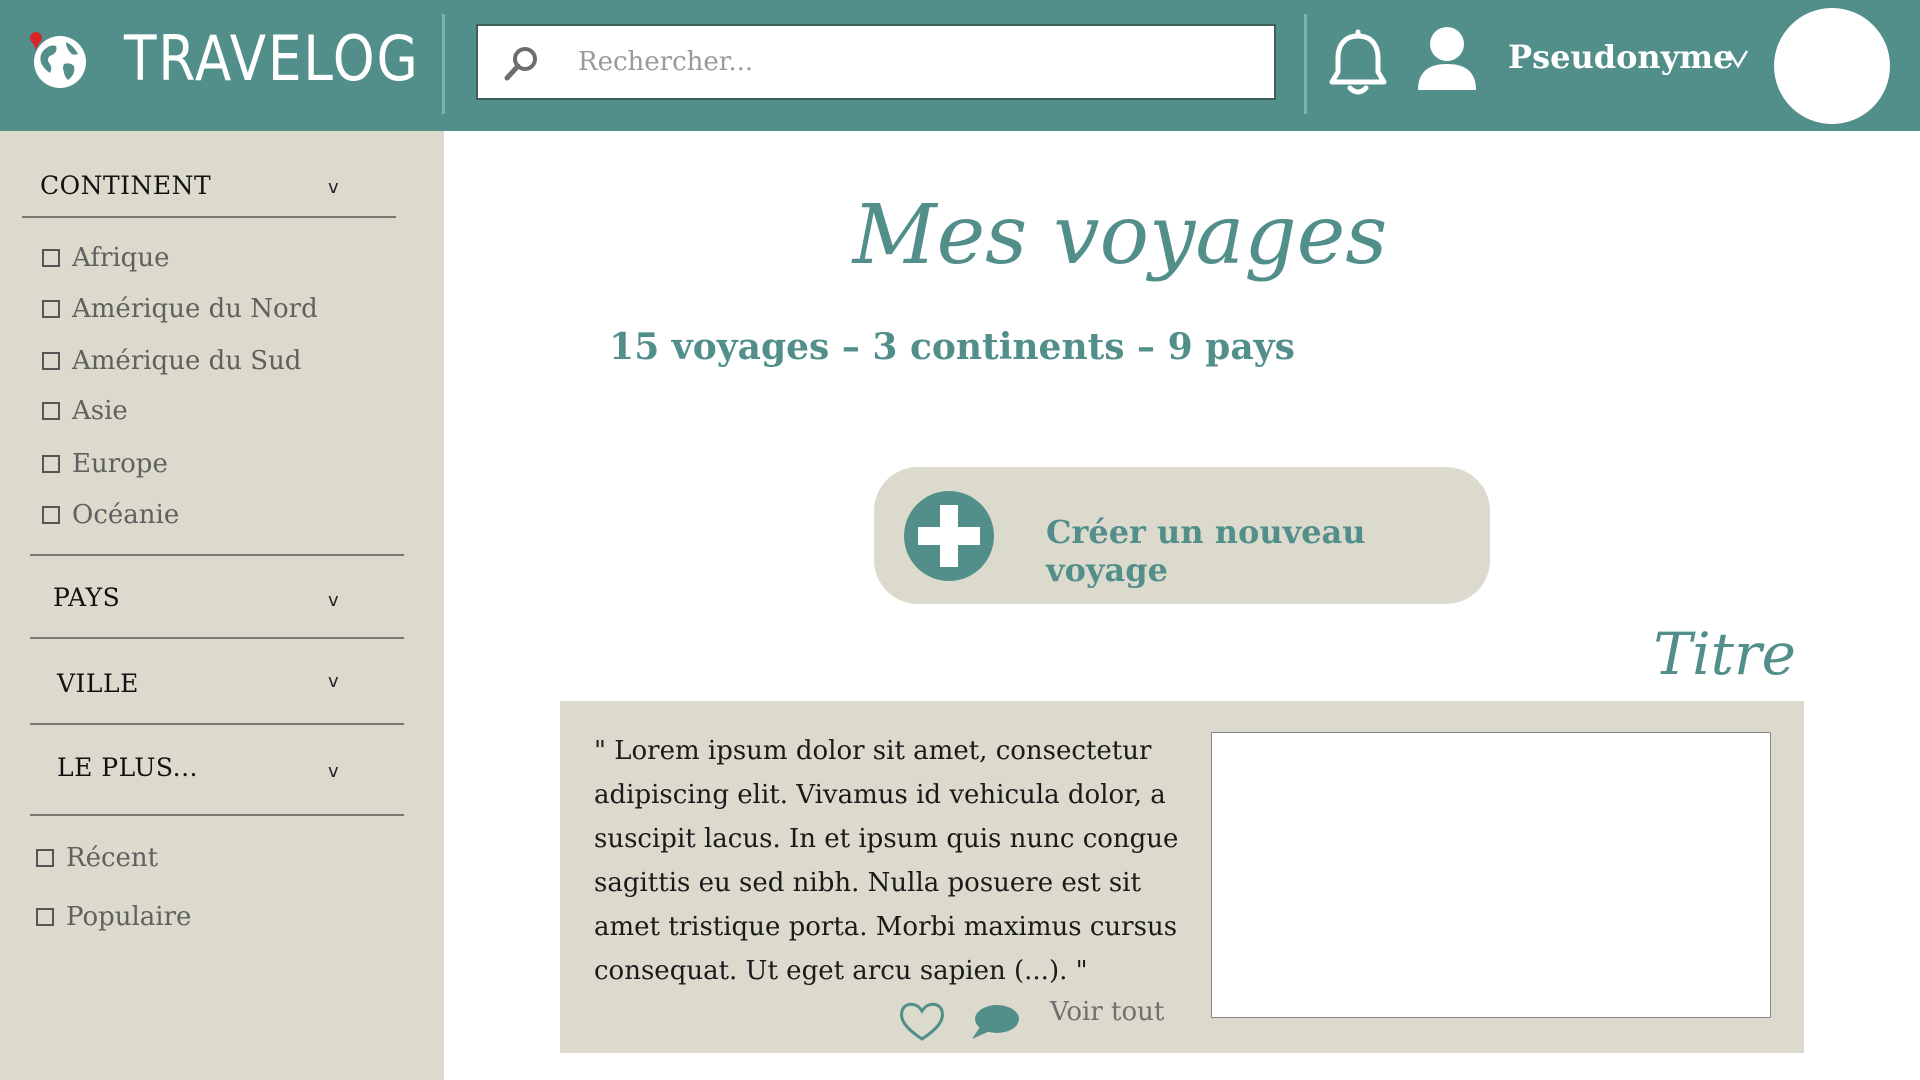 This screenshot has width=1920, height=1080. Describe the element at coordinates (126, 515) in the screenshot. I see `checkbox-label: Océanie` at that location.